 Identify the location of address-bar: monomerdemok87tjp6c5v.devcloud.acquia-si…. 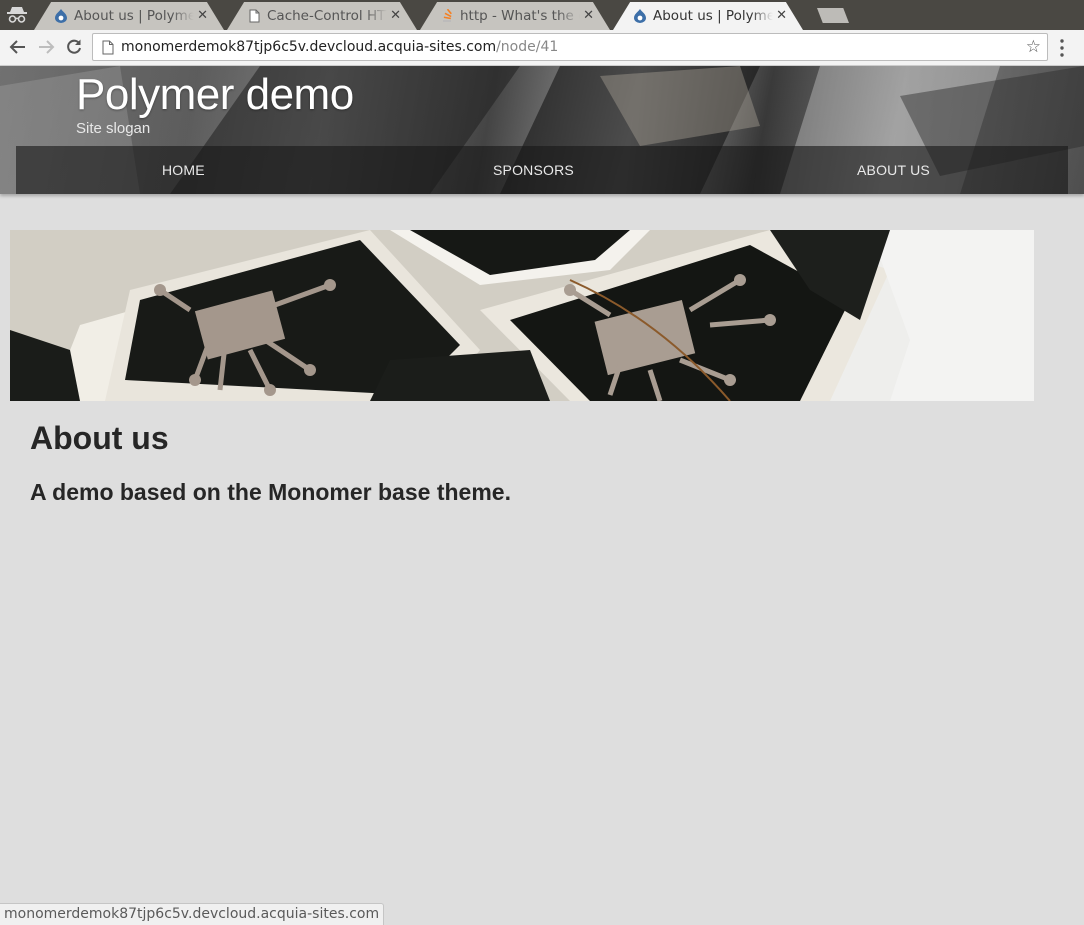
(570, 47).